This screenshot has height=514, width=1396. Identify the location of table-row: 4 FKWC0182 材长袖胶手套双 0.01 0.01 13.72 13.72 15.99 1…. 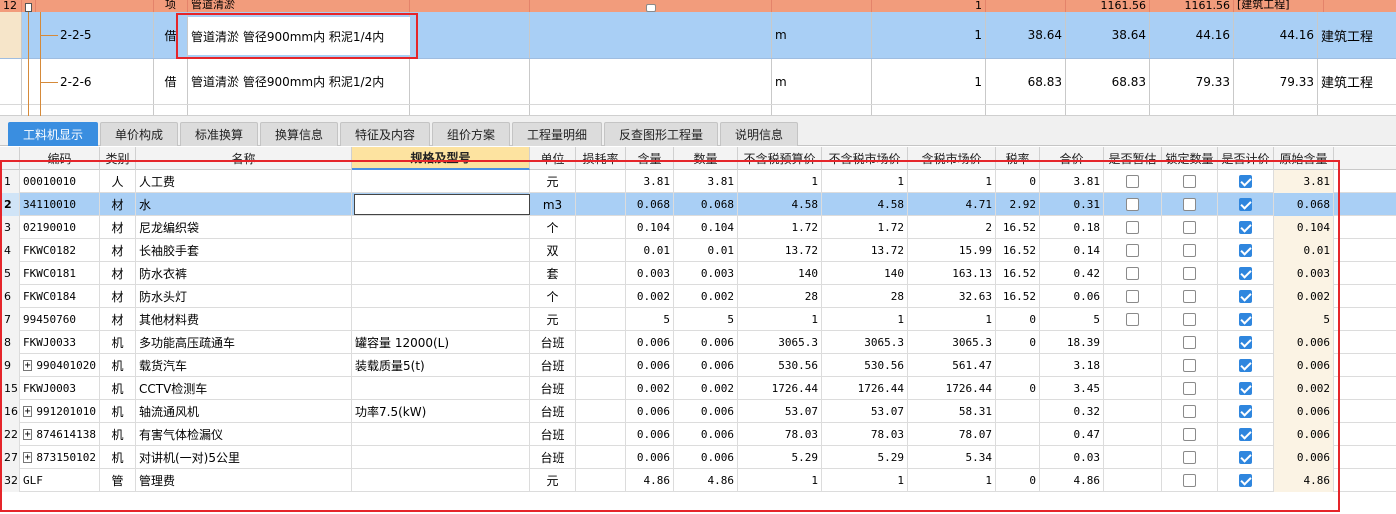
(698, 250).